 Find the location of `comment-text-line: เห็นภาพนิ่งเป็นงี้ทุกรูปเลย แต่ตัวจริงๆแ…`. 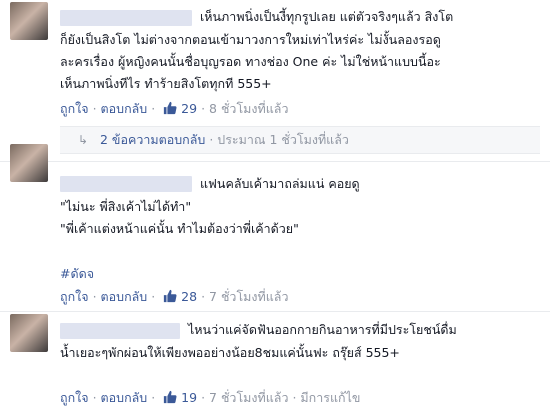

comment-text-line: เห็นภาพนิ่งเป็นงี้ทุกรูปเลย แต่ตัวจริงๆแ… is located at coordinates (327, 16).